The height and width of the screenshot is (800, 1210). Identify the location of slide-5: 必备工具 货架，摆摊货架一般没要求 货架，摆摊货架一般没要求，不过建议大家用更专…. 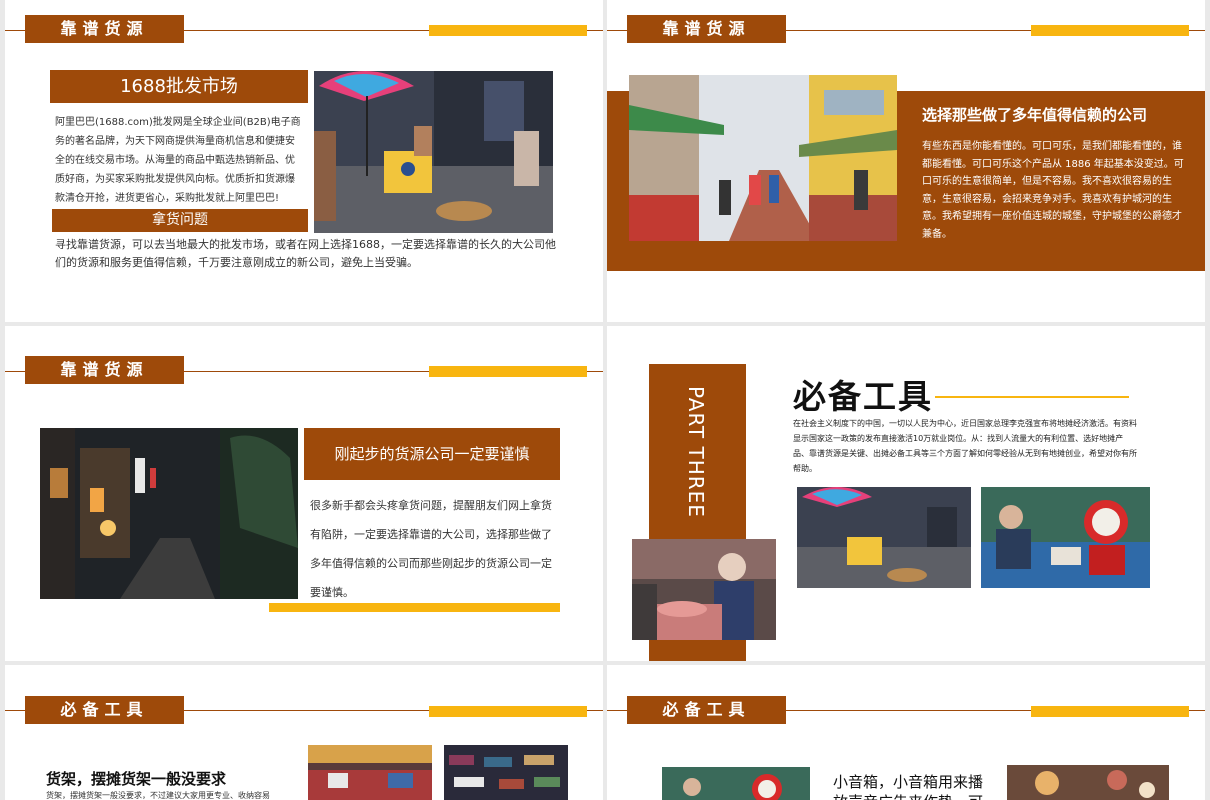
(304, 732).